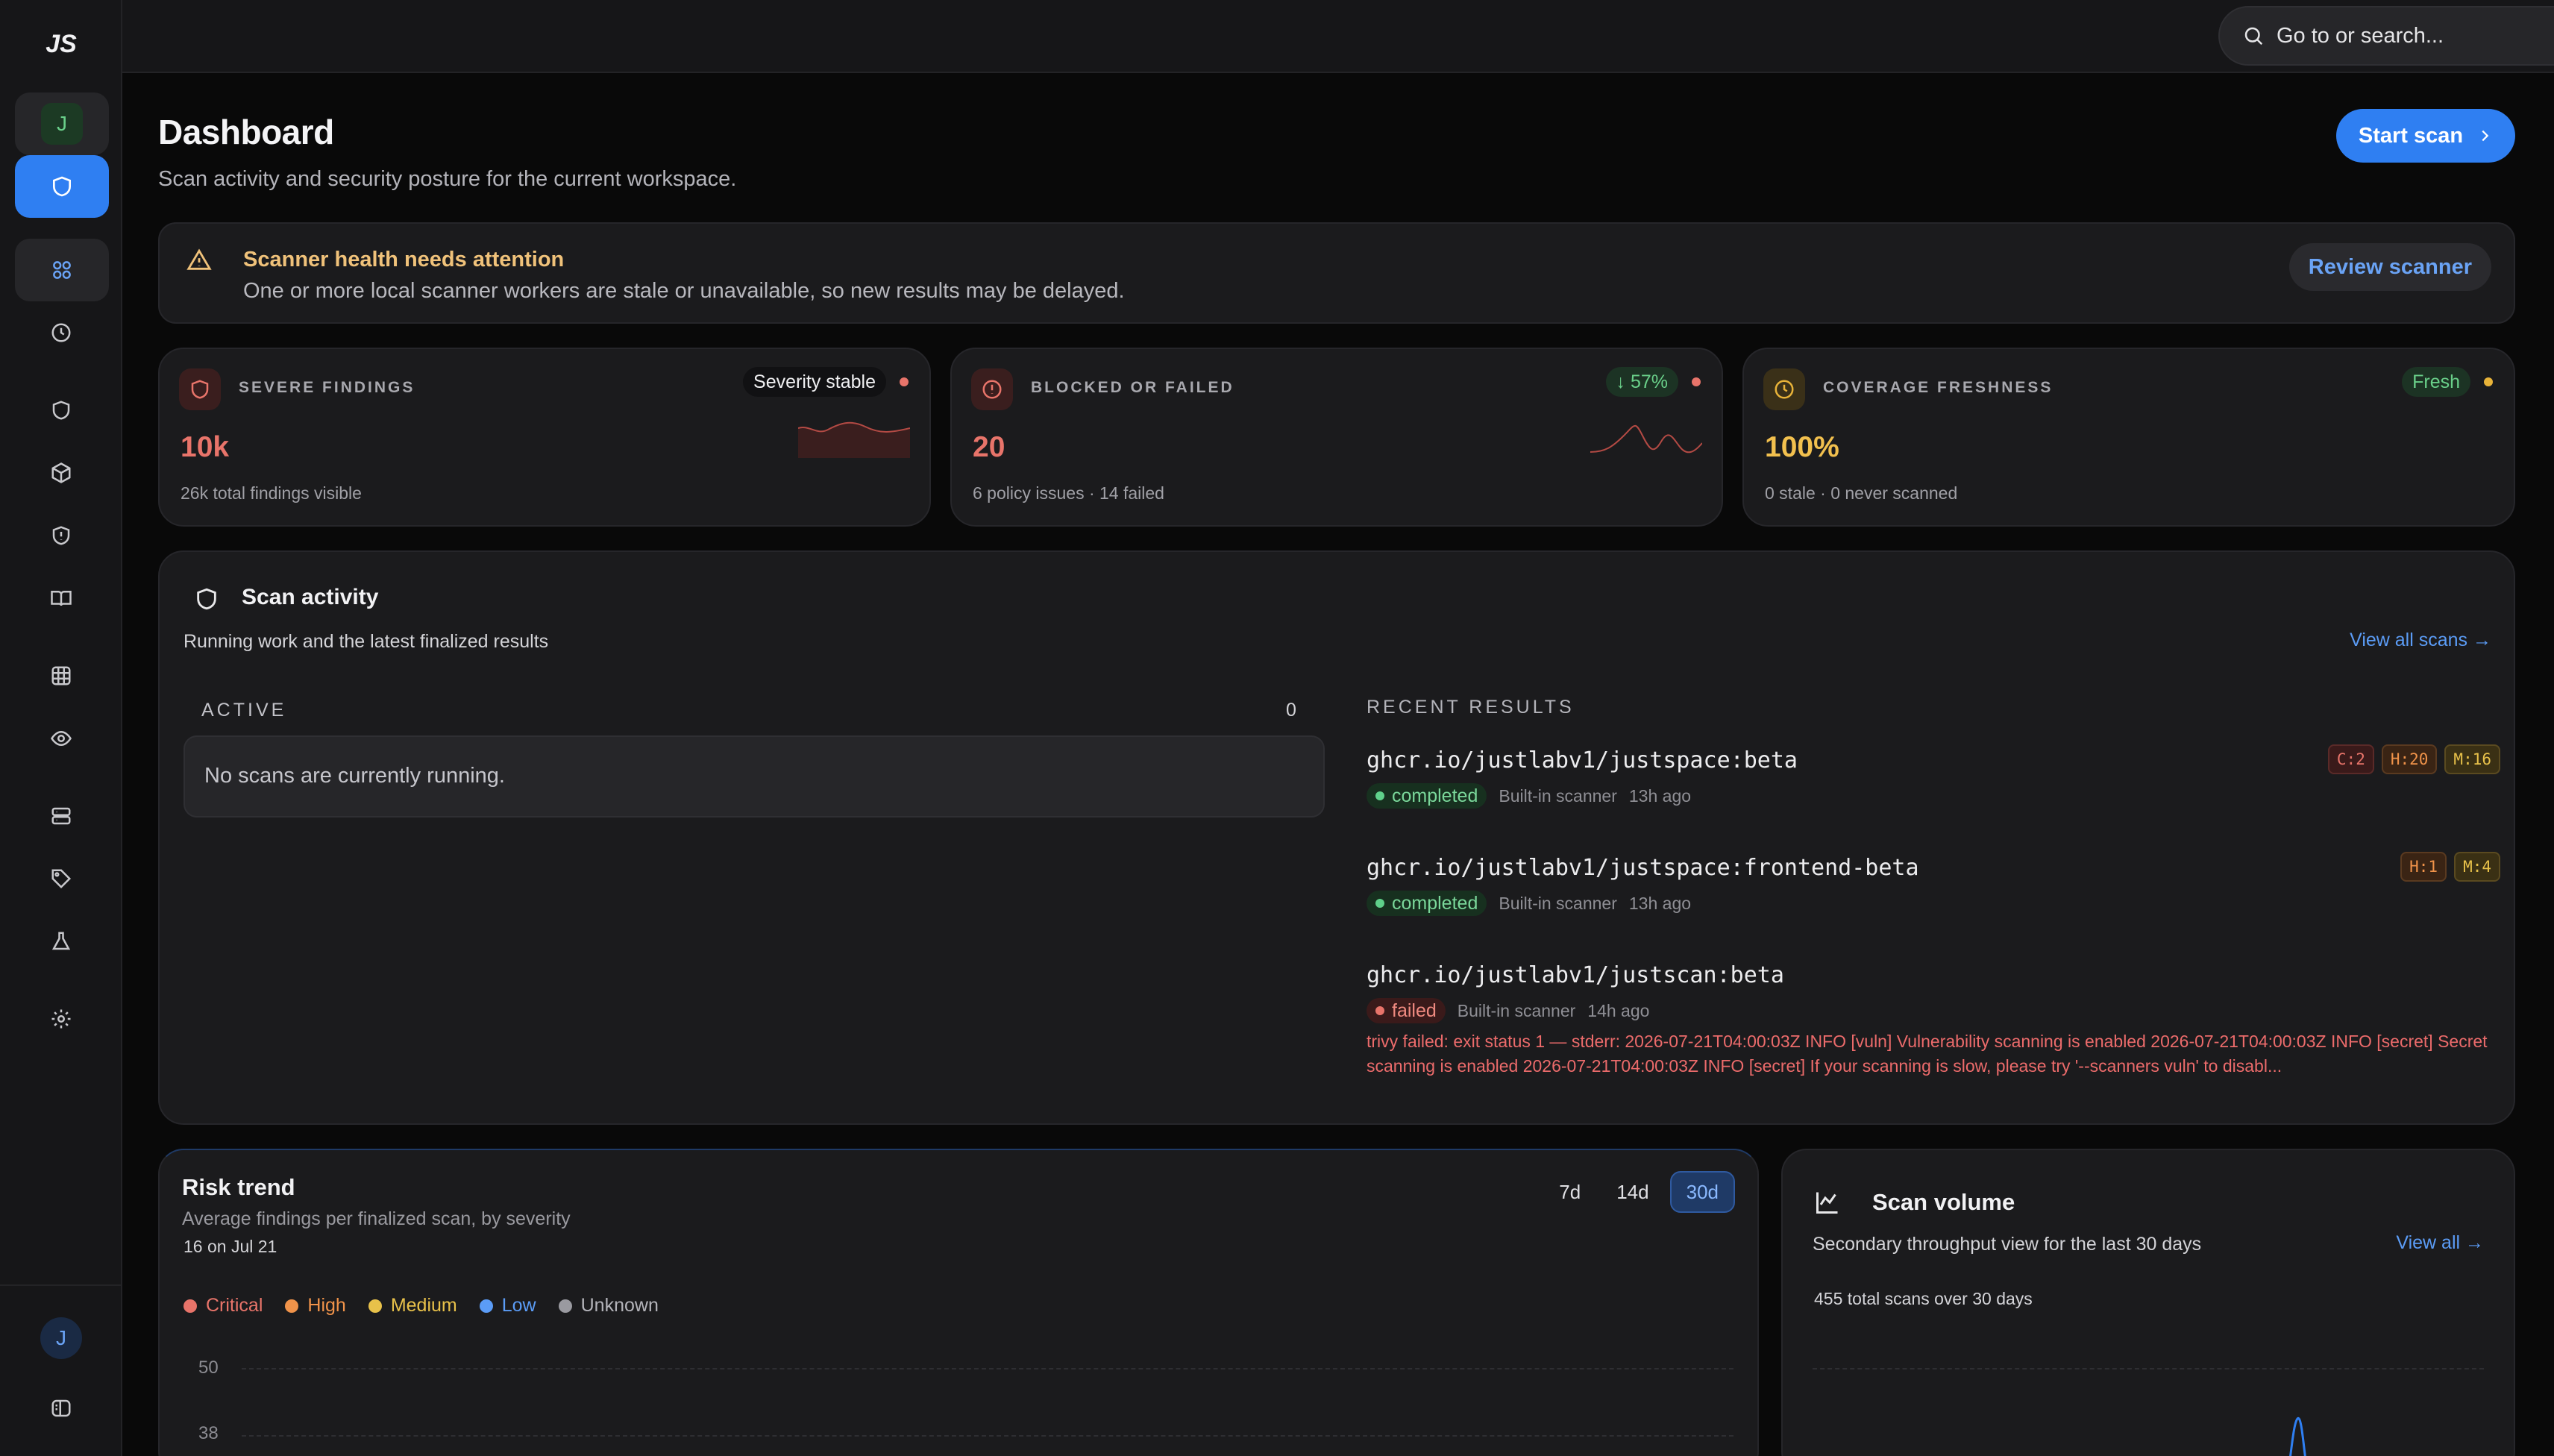  I want to click on status-badge: completed, so click(1427, 903).